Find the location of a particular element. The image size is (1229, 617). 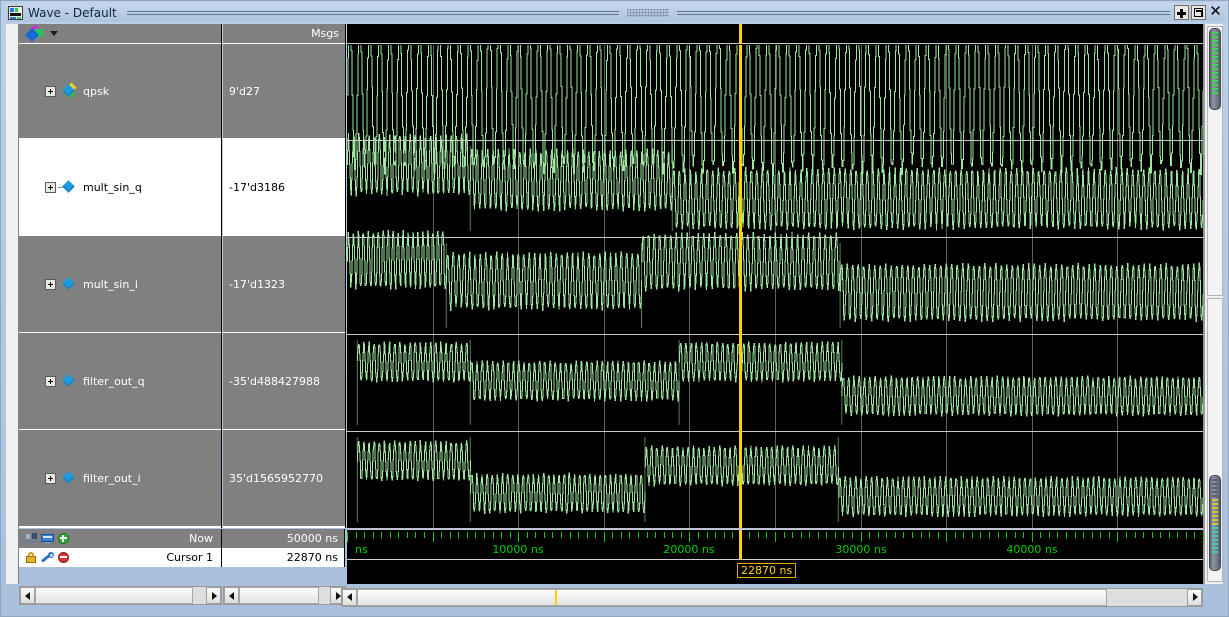

cursor-line-top is located at coordinates (740, 34).